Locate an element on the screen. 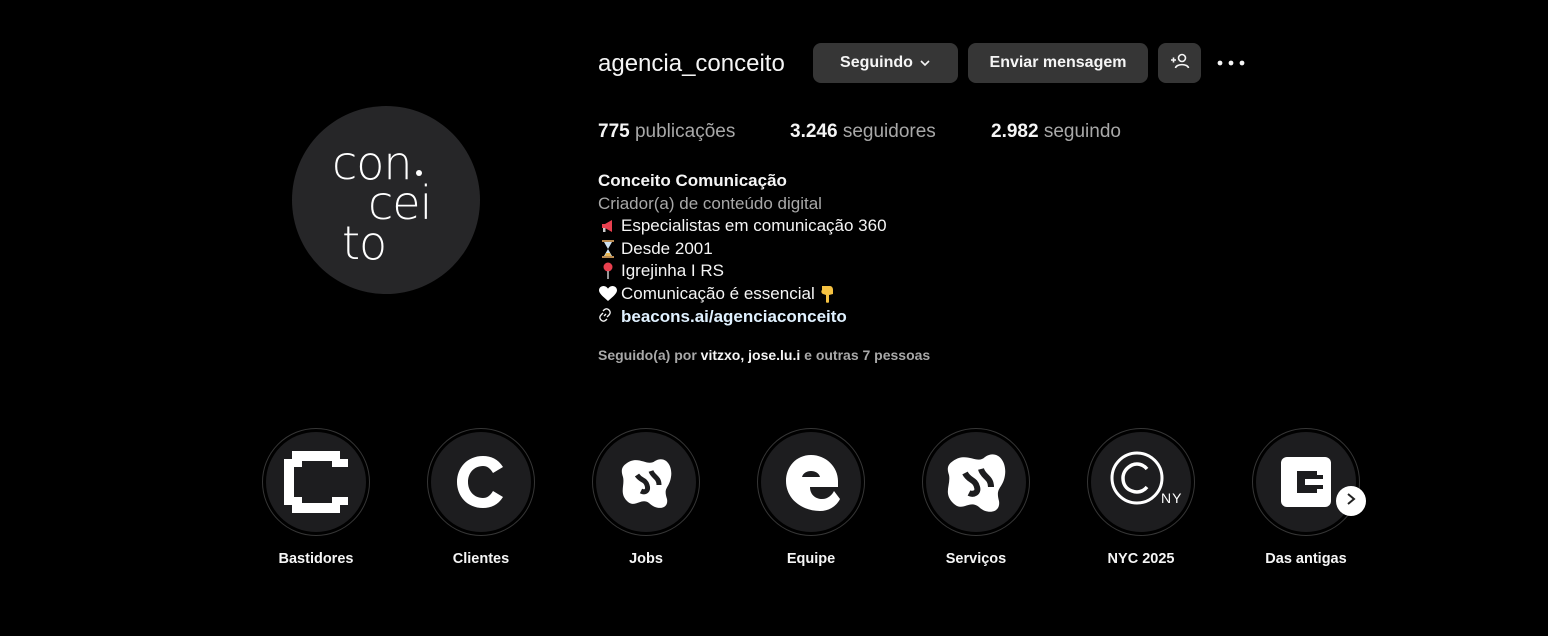  pixel-c-icon is located at coordinates (316, 482).